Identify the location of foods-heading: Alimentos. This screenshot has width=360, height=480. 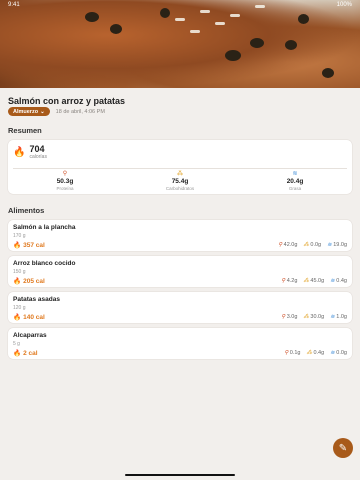
(26, 210).